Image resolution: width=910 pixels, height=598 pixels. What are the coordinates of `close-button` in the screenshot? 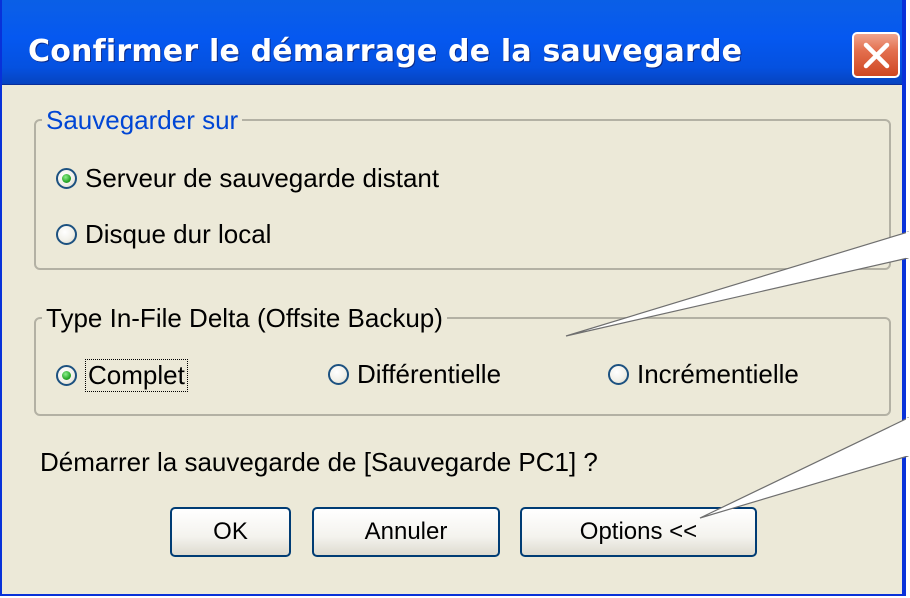 It's located at (876, 55).